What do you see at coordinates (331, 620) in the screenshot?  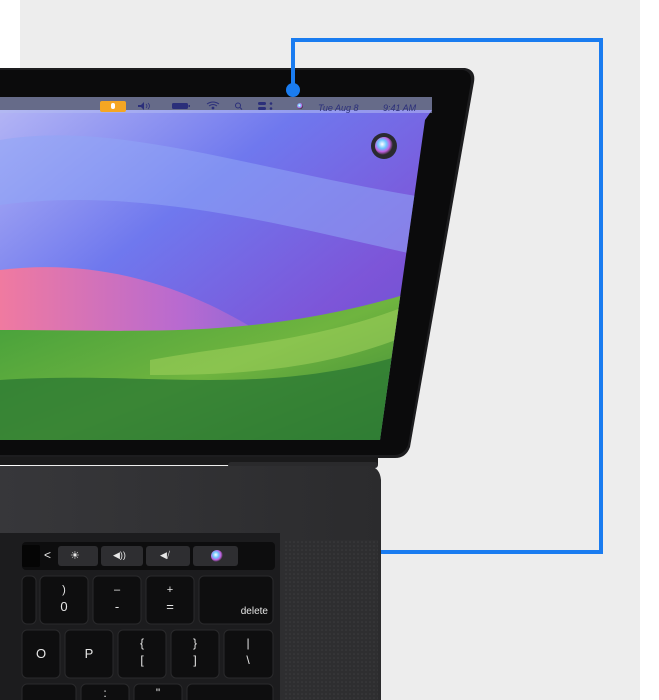 I see `speaker-grill` at bounding box center [331, 620].